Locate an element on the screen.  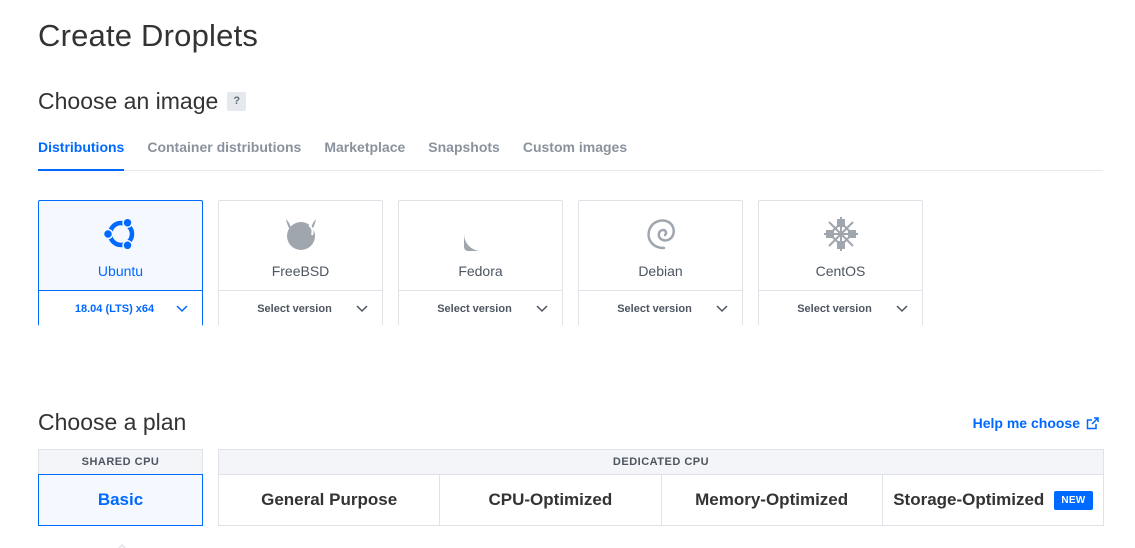
distro-card-ubuntu: Ubuntu 18.04 (LTS) x64 is located at coordinates (120, 263).